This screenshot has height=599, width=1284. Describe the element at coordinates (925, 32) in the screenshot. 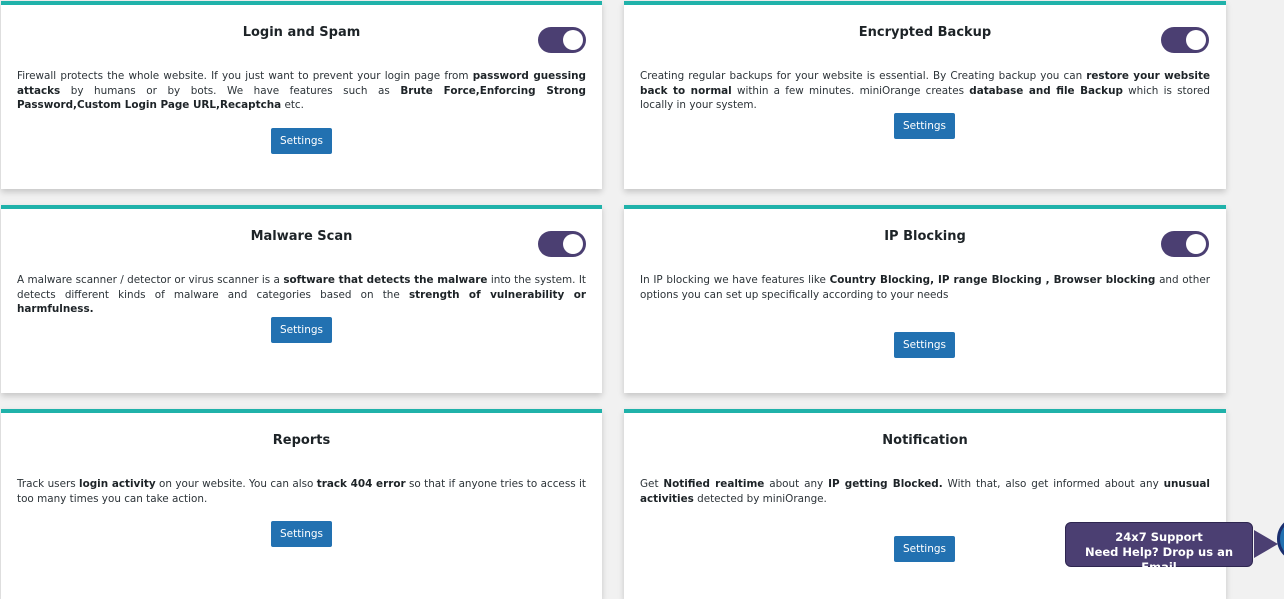

I see `card-title: Encrypted Backup` at that location.